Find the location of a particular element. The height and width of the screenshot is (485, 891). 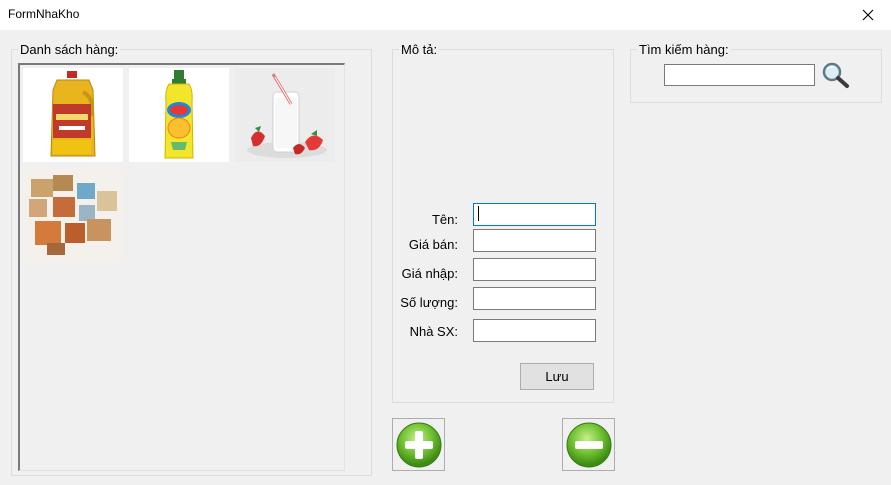

yogurt-strawberries-icon is located at coordinates (285, 115).